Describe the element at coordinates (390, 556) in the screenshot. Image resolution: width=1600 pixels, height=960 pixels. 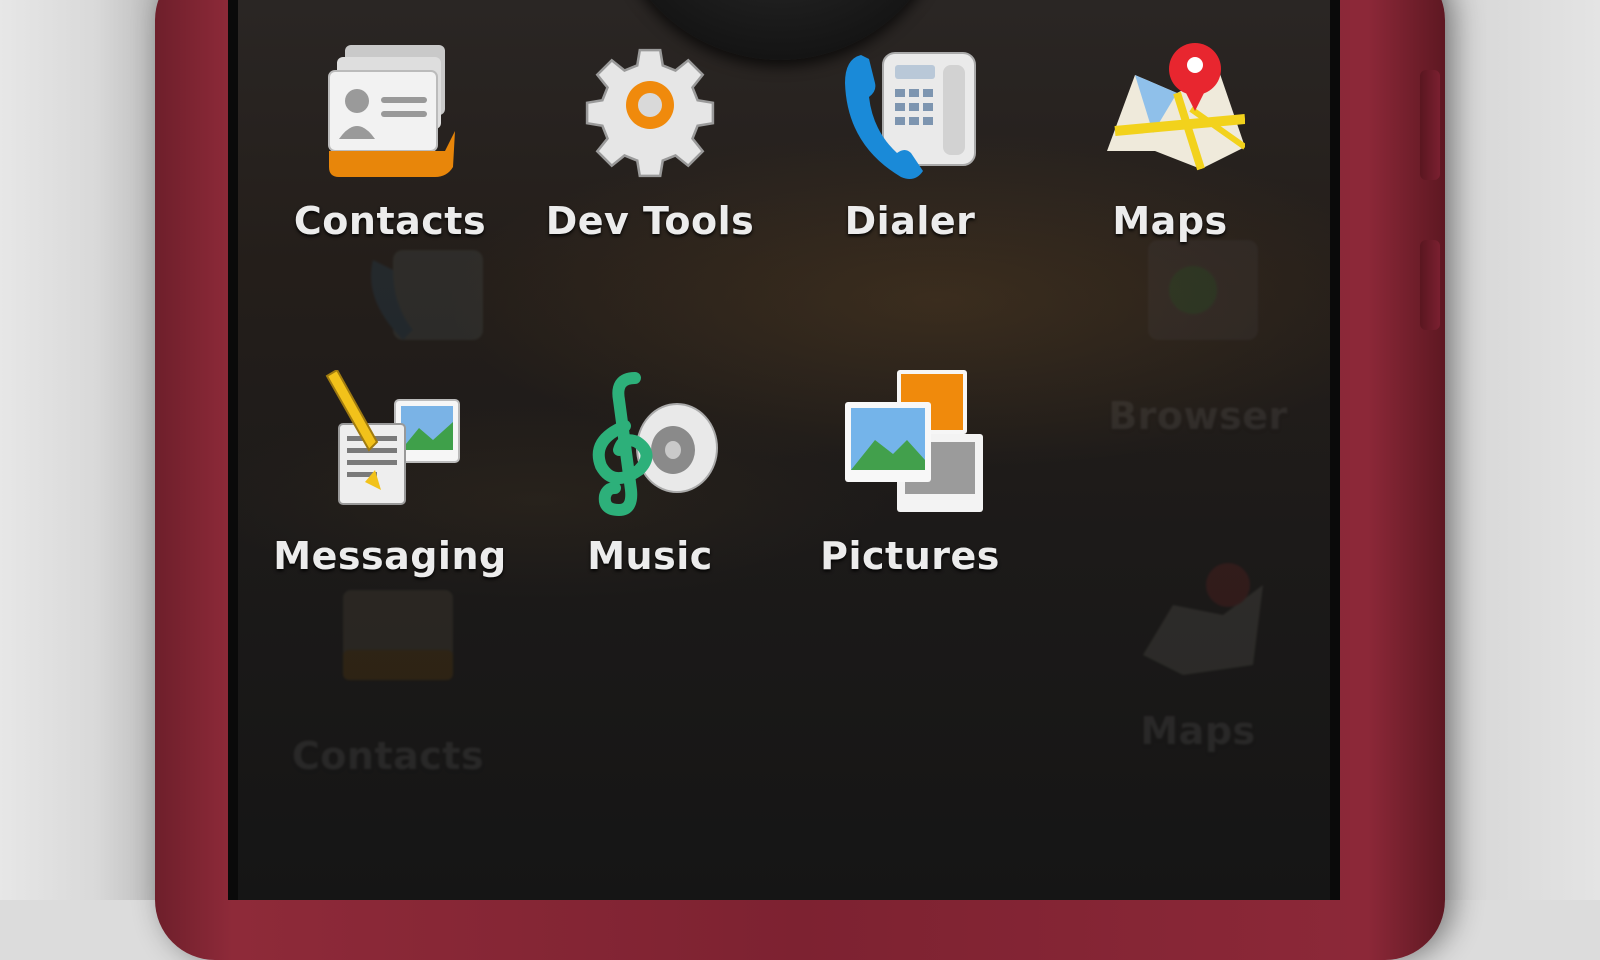
I see `app-label-messaging: Messaging` at that location.